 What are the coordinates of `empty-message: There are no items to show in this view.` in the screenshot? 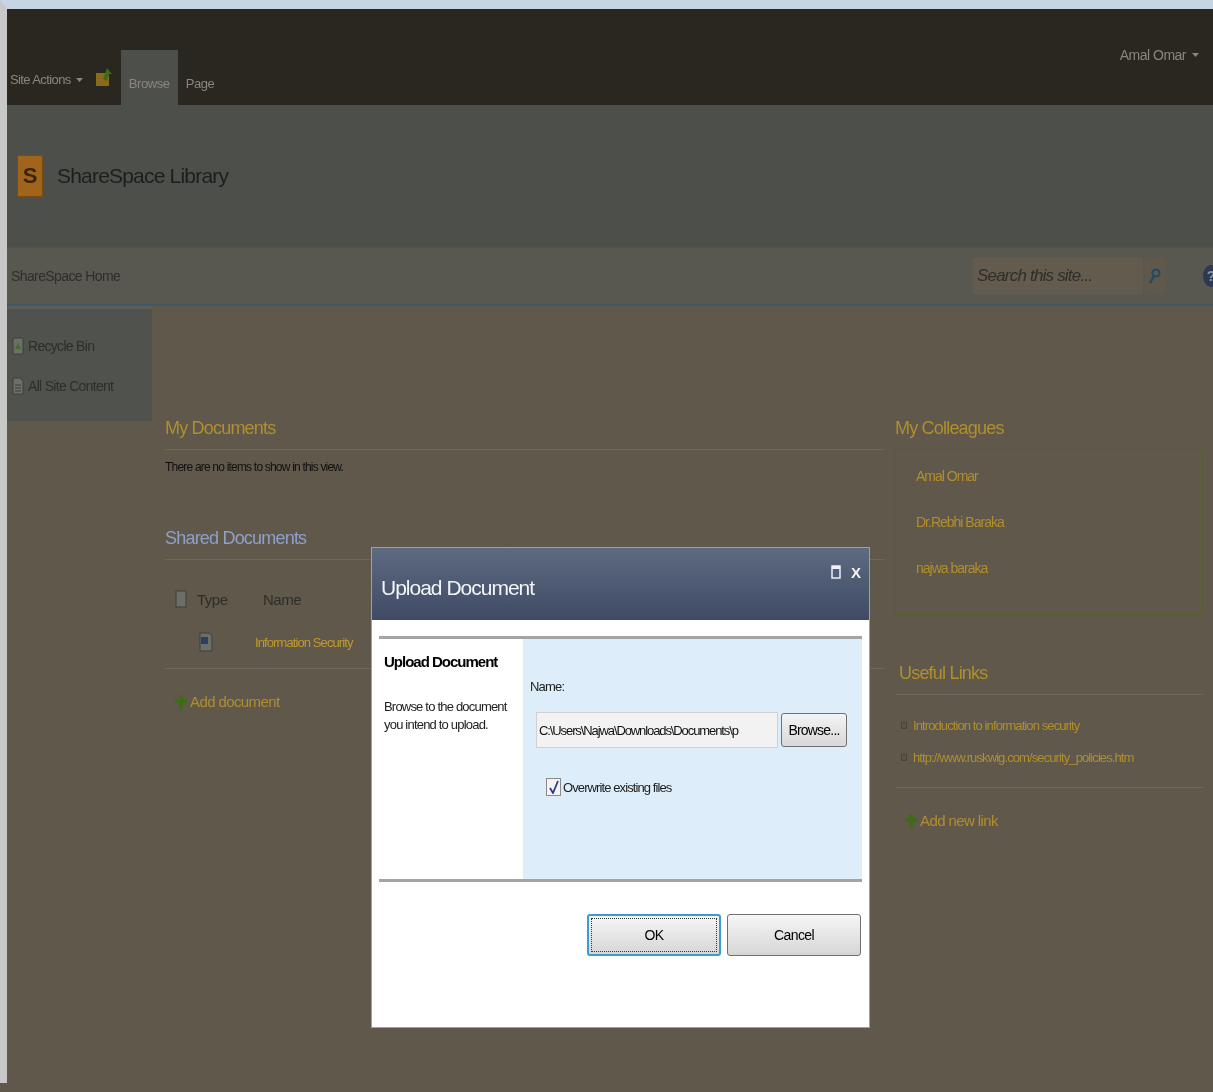 It's located at (255, 467).